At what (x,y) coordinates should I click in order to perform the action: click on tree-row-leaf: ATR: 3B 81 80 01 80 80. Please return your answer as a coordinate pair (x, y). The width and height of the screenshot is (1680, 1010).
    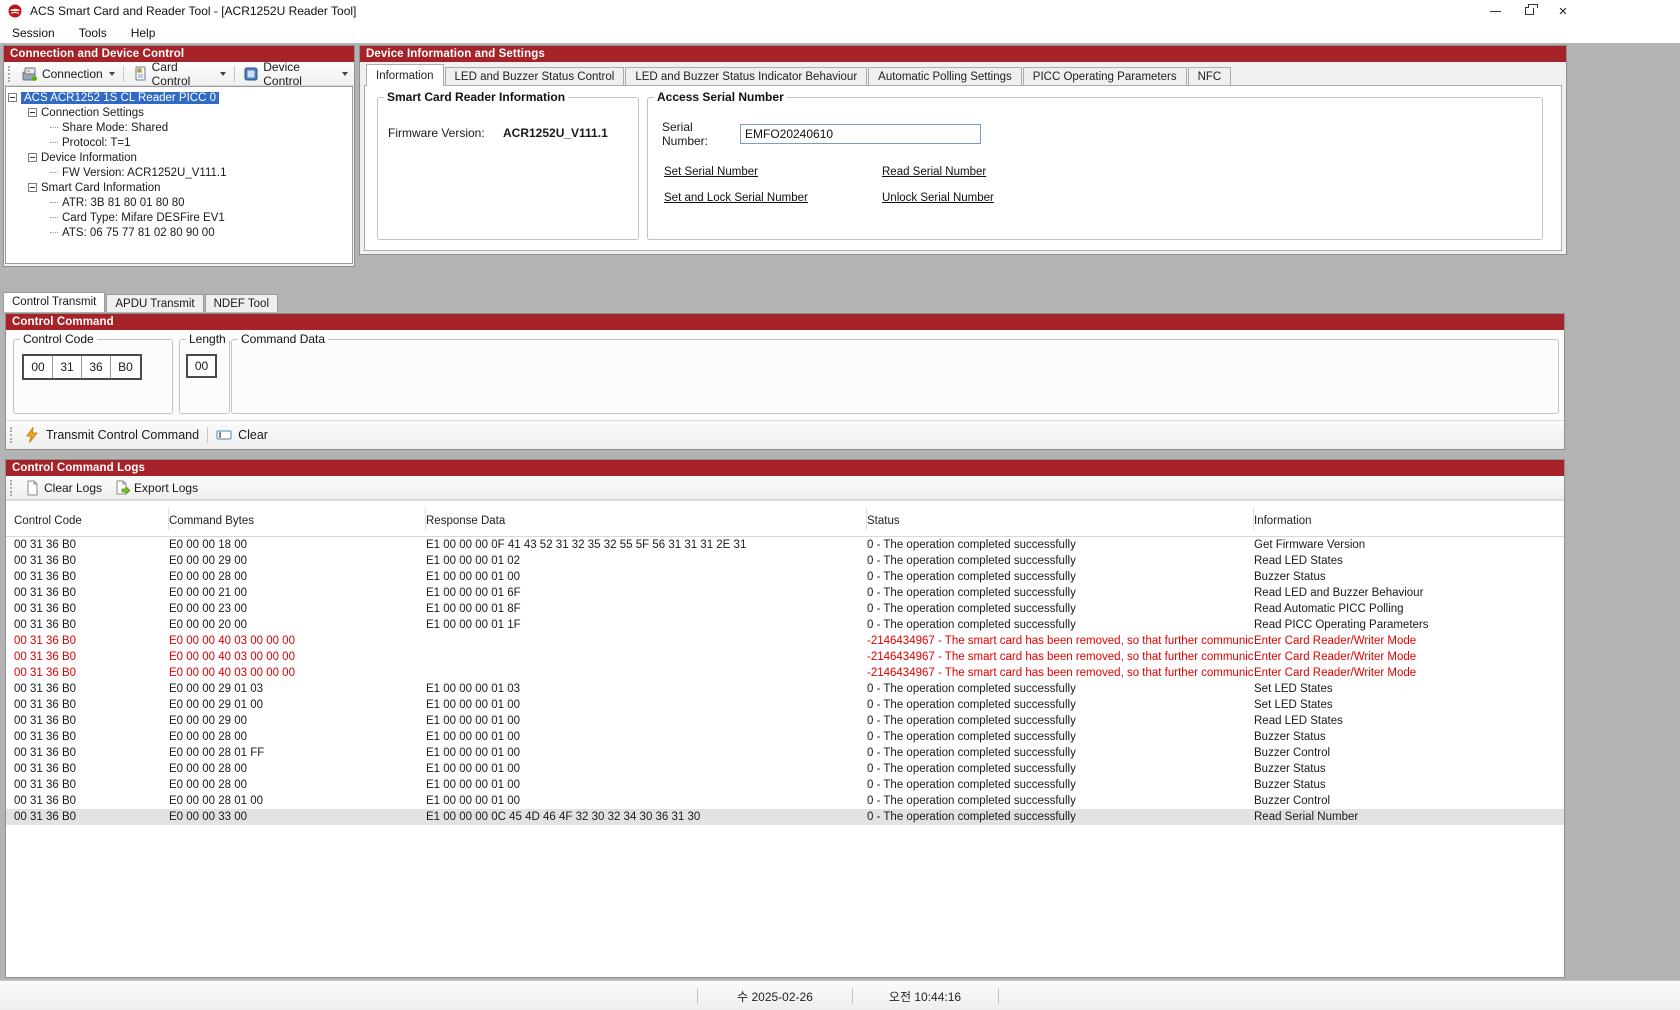
    Looking at the image, I should click on (179, 202).